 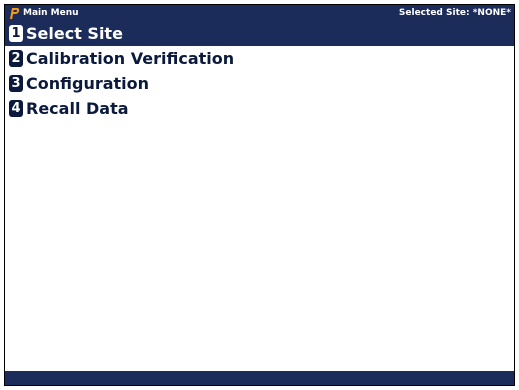 What do you see at coordinates (16, 108) in the screenshot?
I see `menu-number-badge: 4` at bounding box center [16, 108].